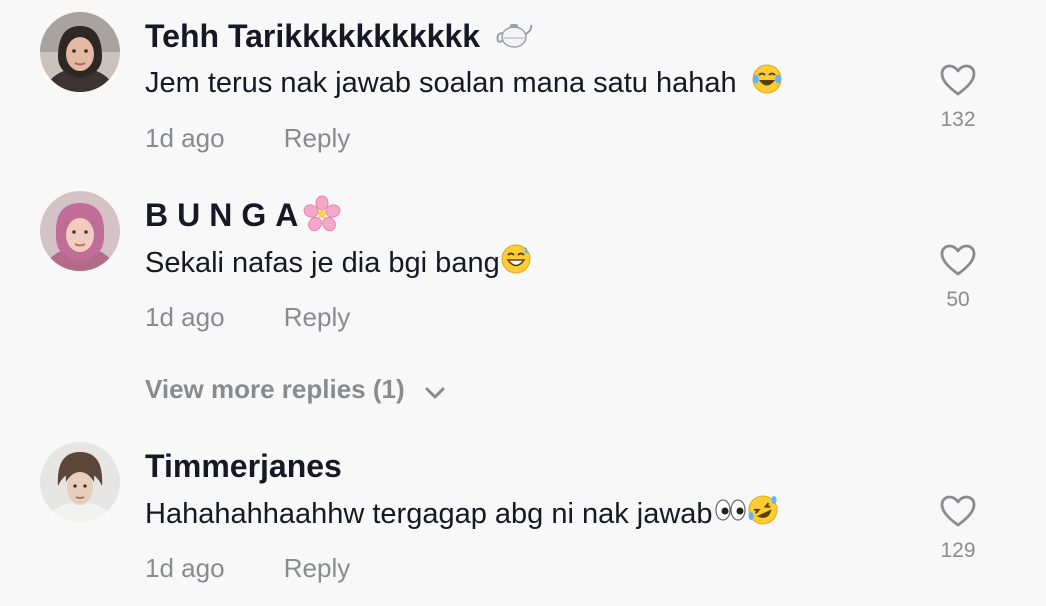  I want to click on rofl-icon, so click(763, 515).